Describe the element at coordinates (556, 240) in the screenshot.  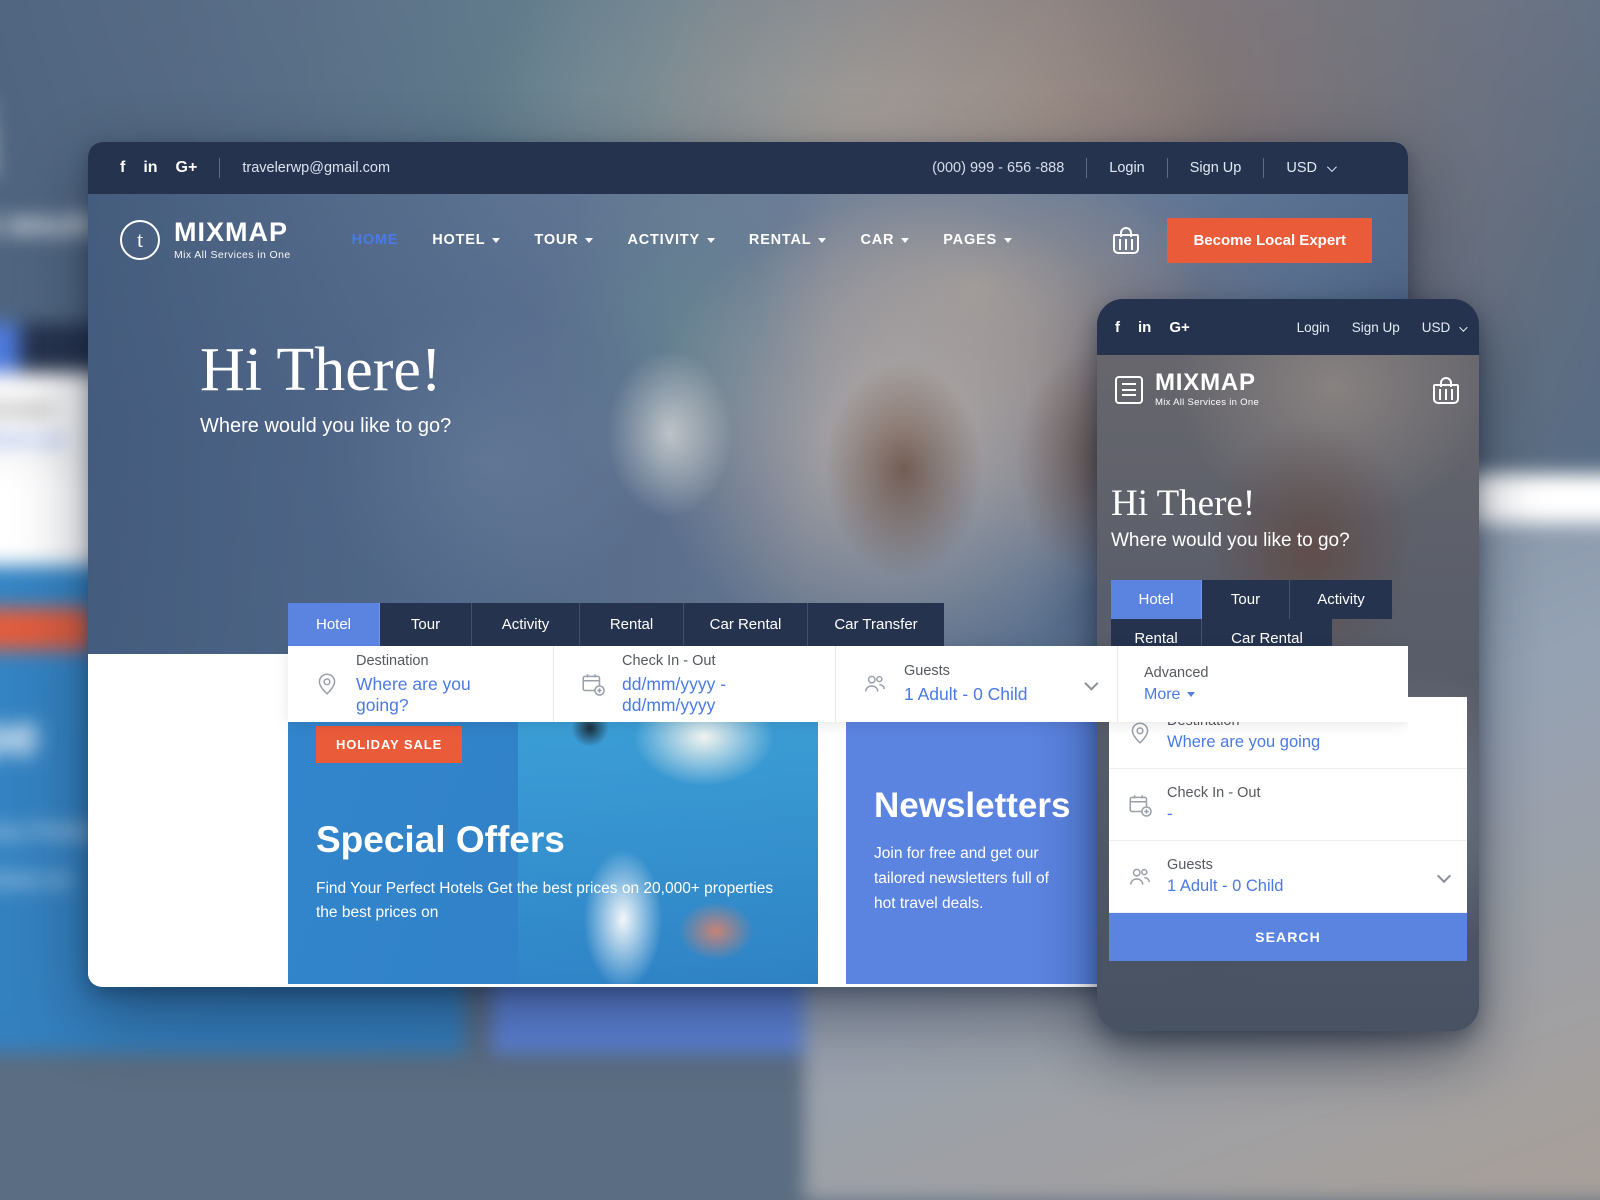
I see `nav-label: TOUR` at that location.